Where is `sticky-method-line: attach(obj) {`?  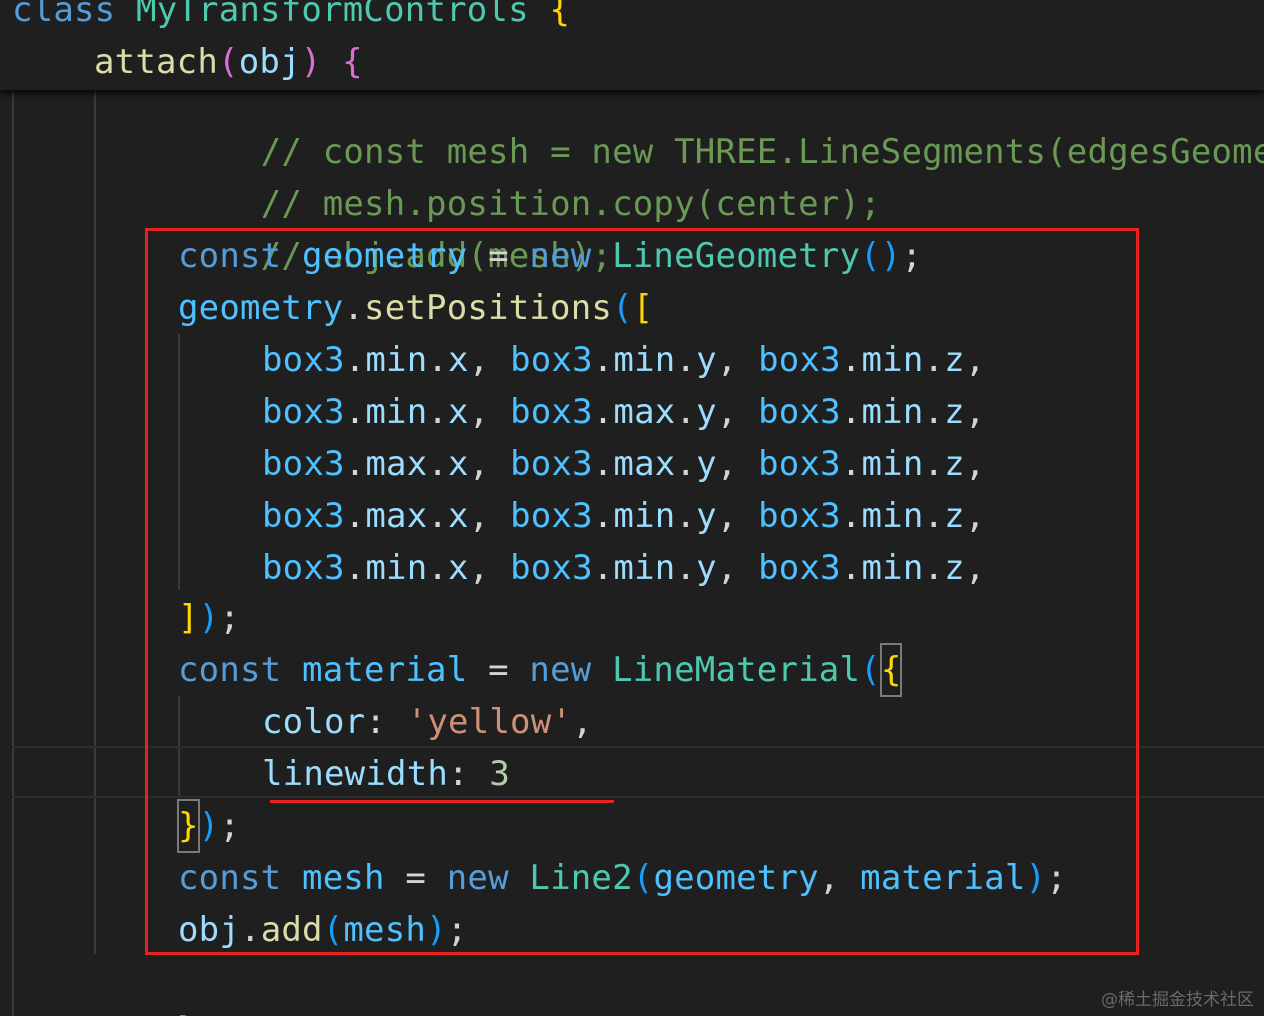 sticky-method-line: attach(obj) { is located at coordinates (228, 62).